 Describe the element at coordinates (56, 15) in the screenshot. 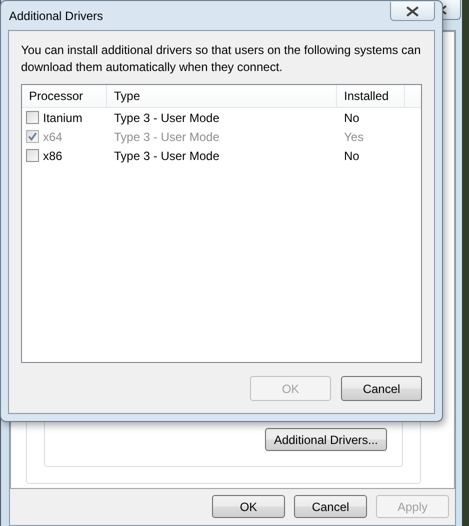

I see `window-title: Additional Drivers` at that location.